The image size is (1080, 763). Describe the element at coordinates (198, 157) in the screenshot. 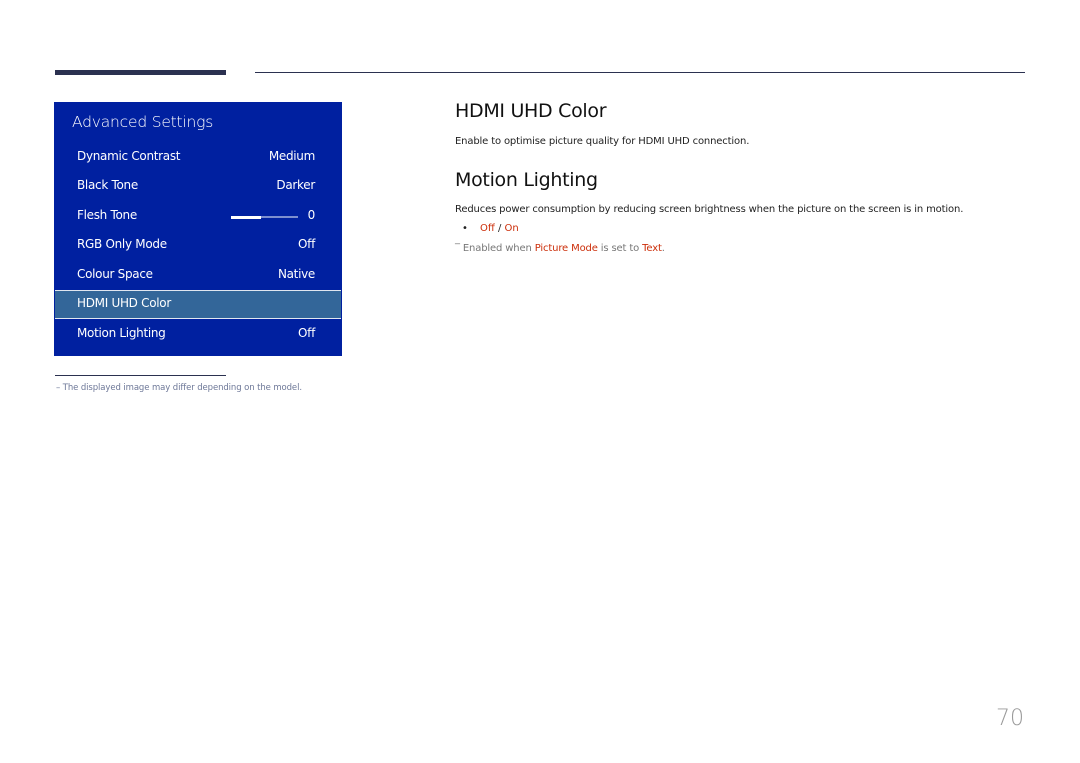

I see `menu-item-dynamic-contrast: Dynamic Contrast Medium` at that location.